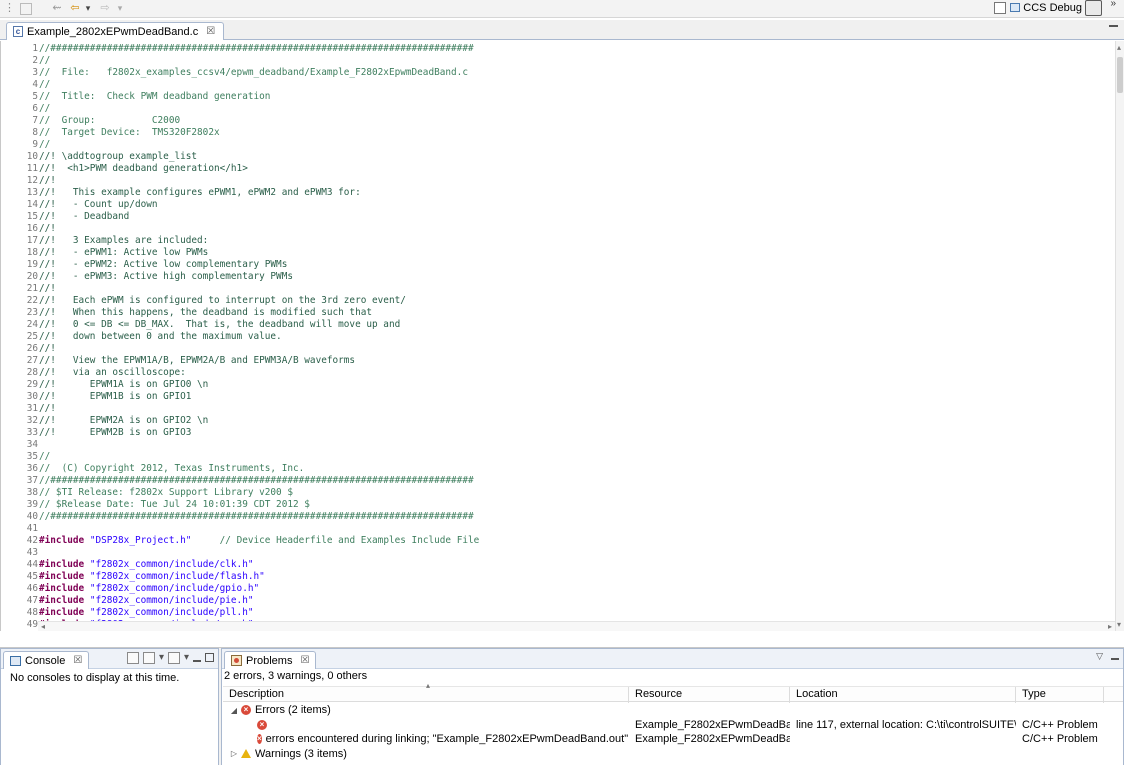  What do you see at coordinates (32, 600) in the screenshot?
I see `line-number: 47` at bounding box center [32, 600].